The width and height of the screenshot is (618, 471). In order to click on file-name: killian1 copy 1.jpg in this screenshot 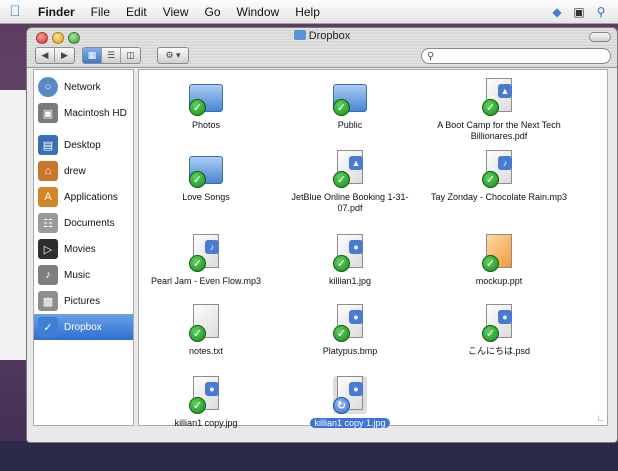, I will do `click(350, 423)`.